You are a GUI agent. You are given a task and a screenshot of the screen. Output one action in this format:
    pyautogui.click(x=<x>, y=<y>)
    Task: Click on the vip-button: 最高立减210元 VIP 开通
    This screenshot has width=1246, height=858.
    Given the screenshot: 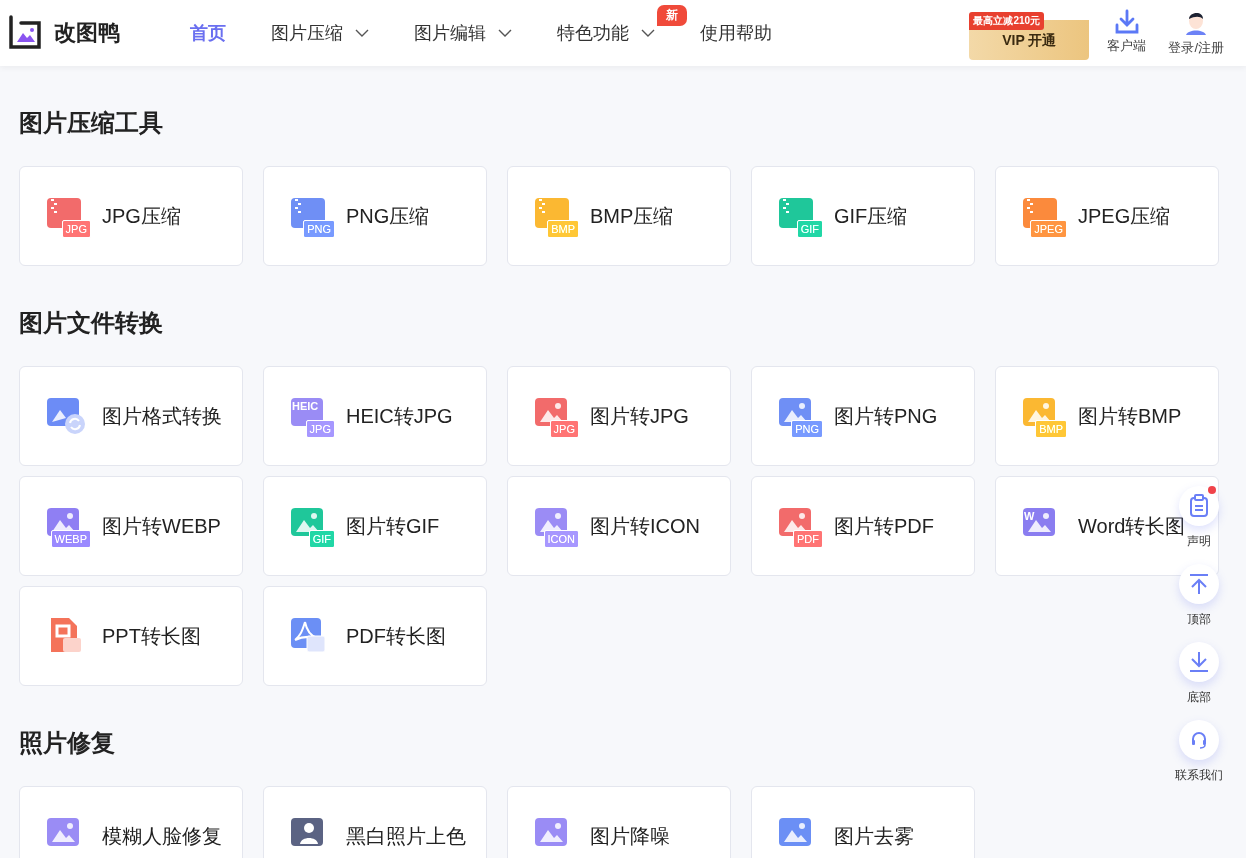 What is the action you would take?
    pyautogui.click(x=1029, y=36)
    